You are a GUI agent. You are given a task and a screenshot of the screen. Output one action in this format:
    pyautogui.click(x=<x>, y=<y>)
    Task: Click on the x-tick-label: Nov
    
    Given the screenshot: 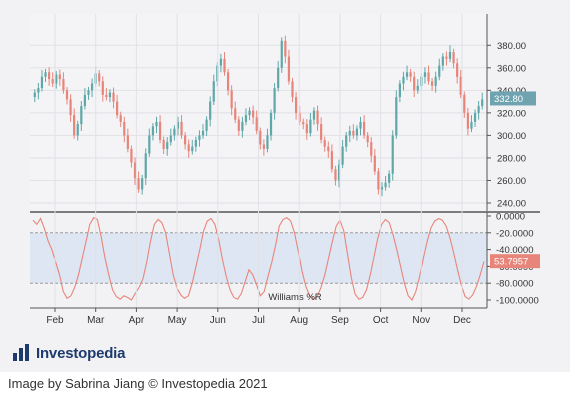 What is the action you would take?
    pyautogui.click(x=421, y=320)
    